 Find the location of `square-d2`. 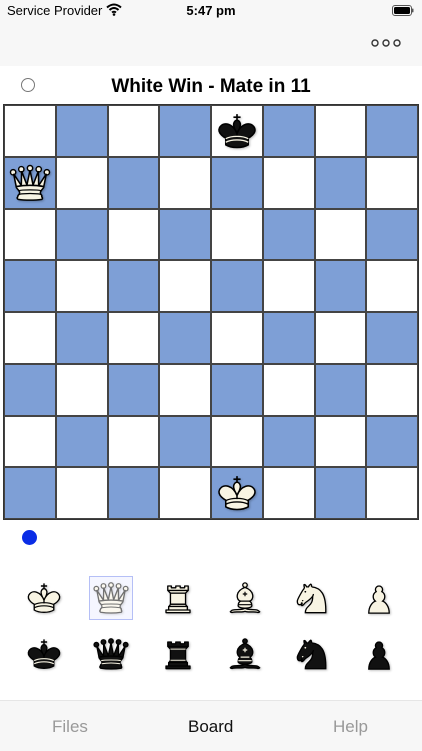

square-d2 is located at coordinates (185, 441).